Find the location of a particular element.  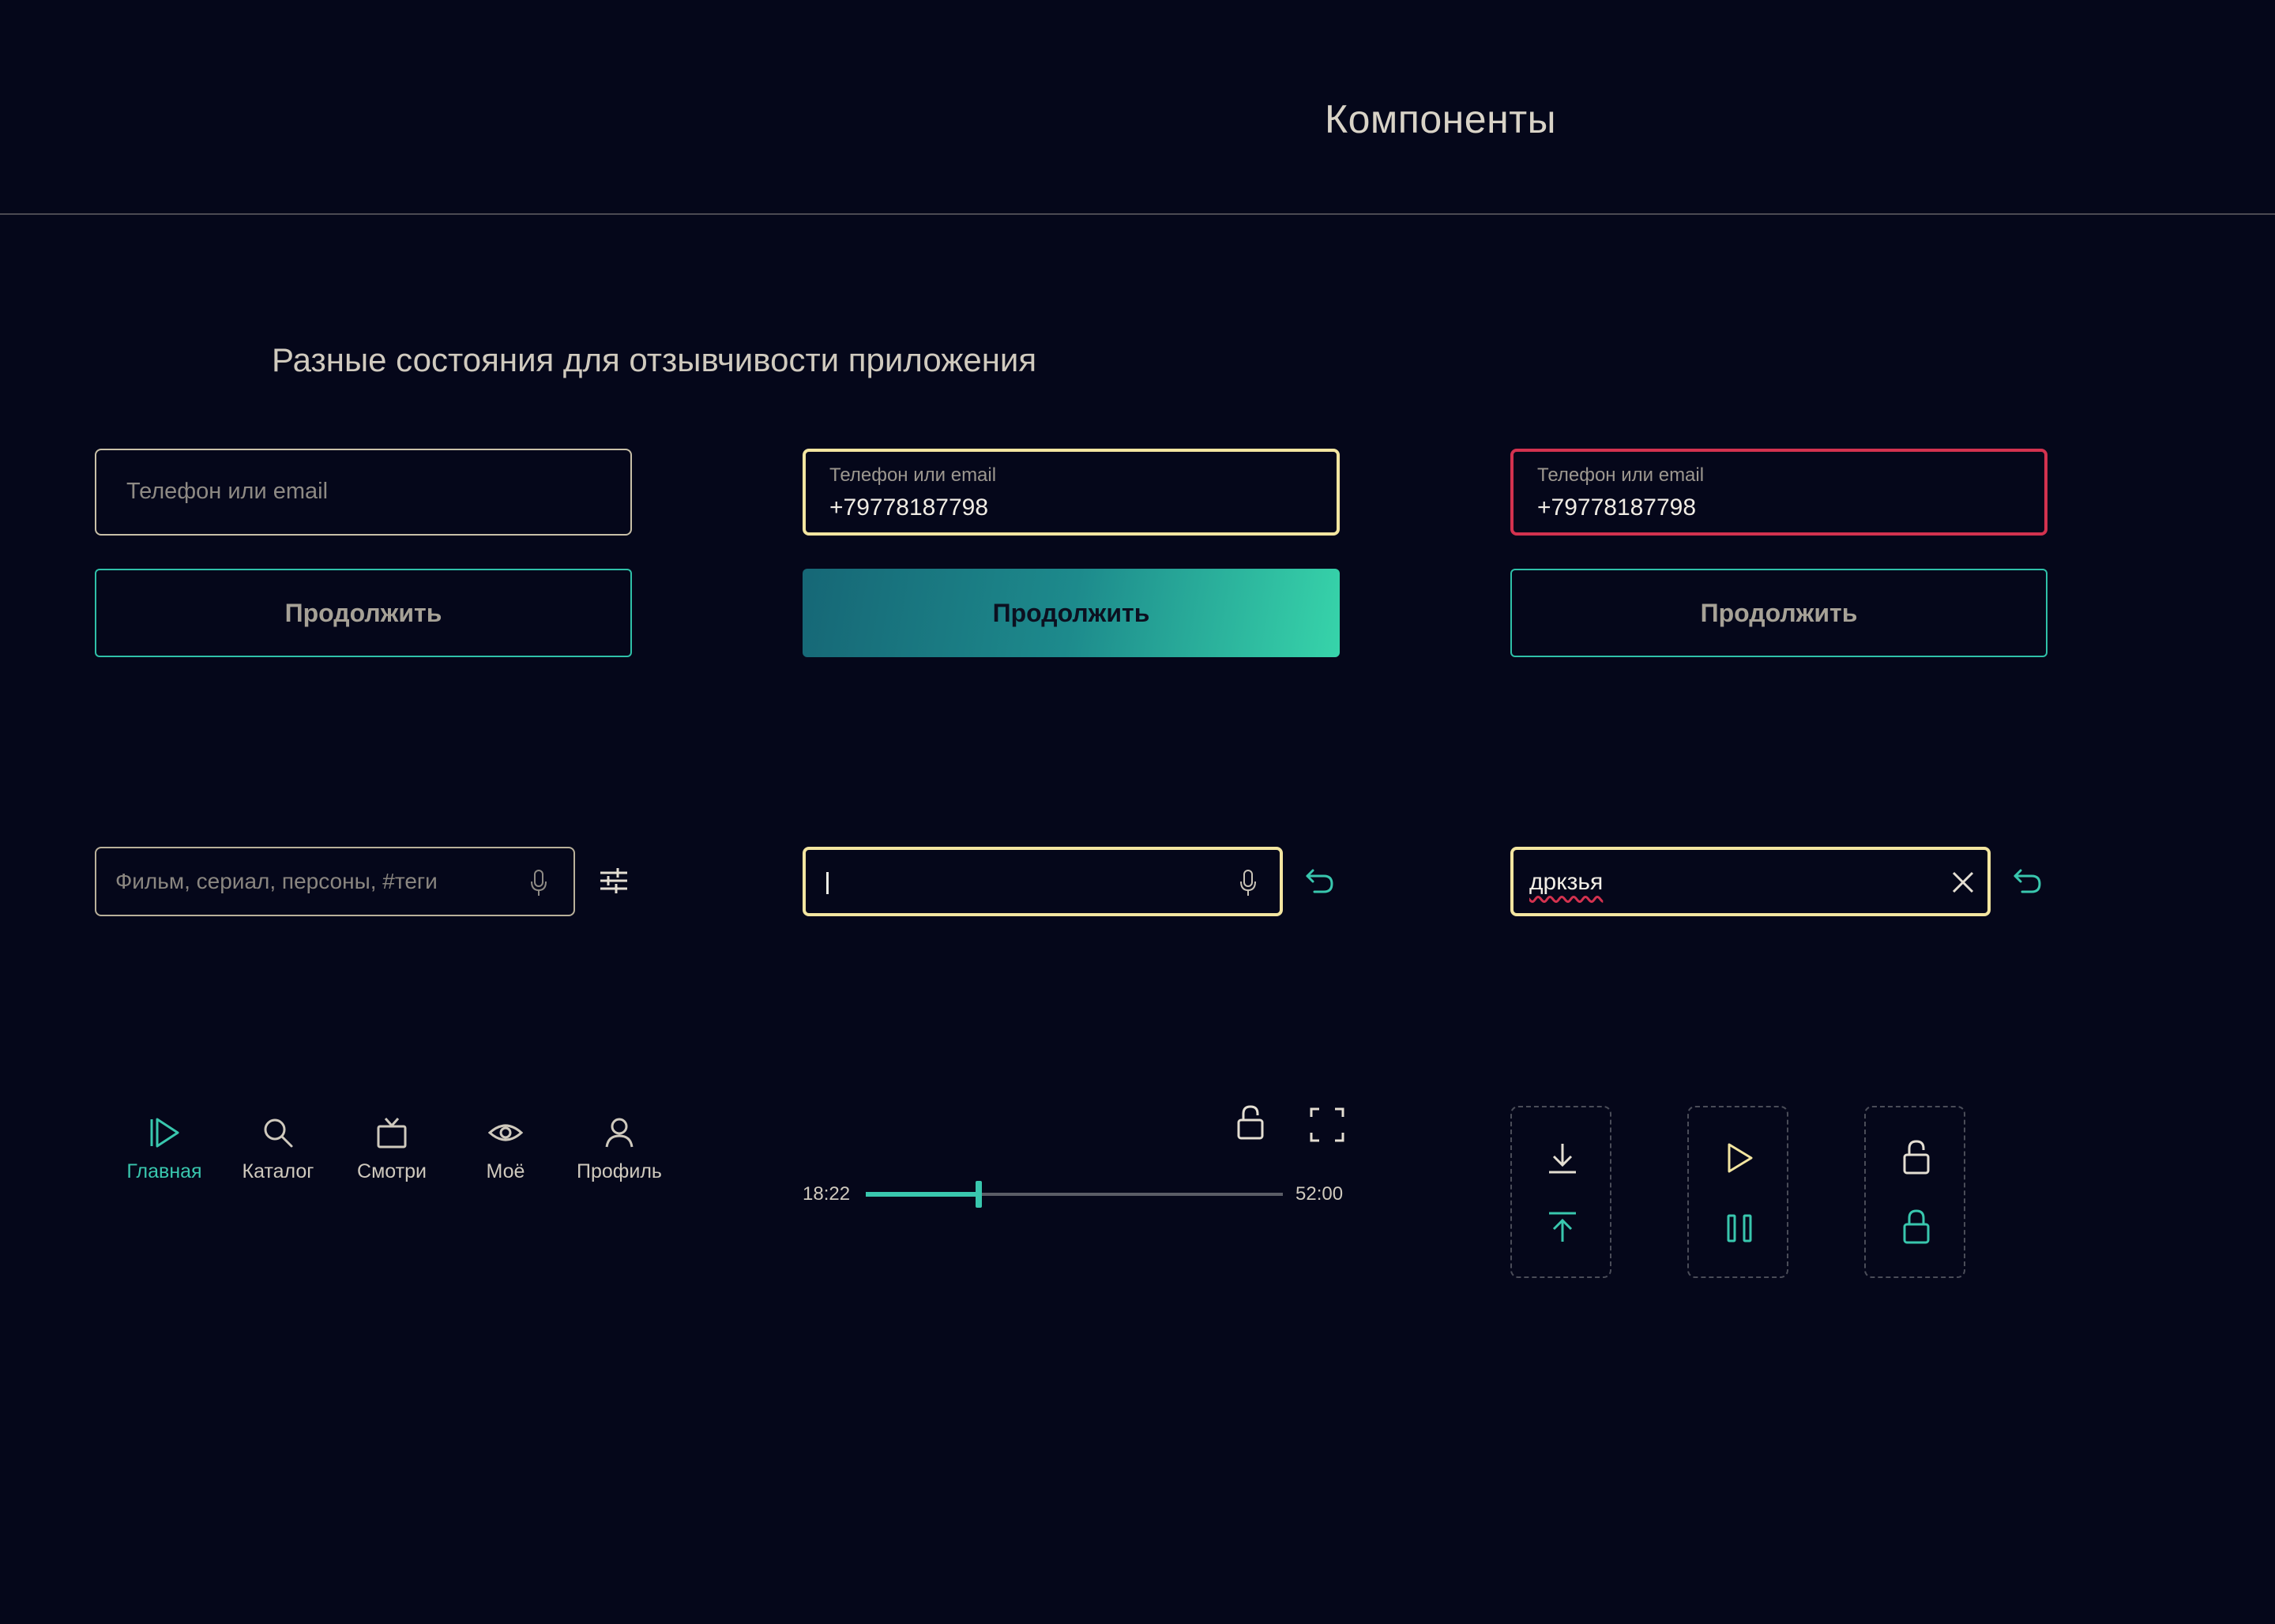

nav-item-mine: Моё is located at coordinates (505, 1149).